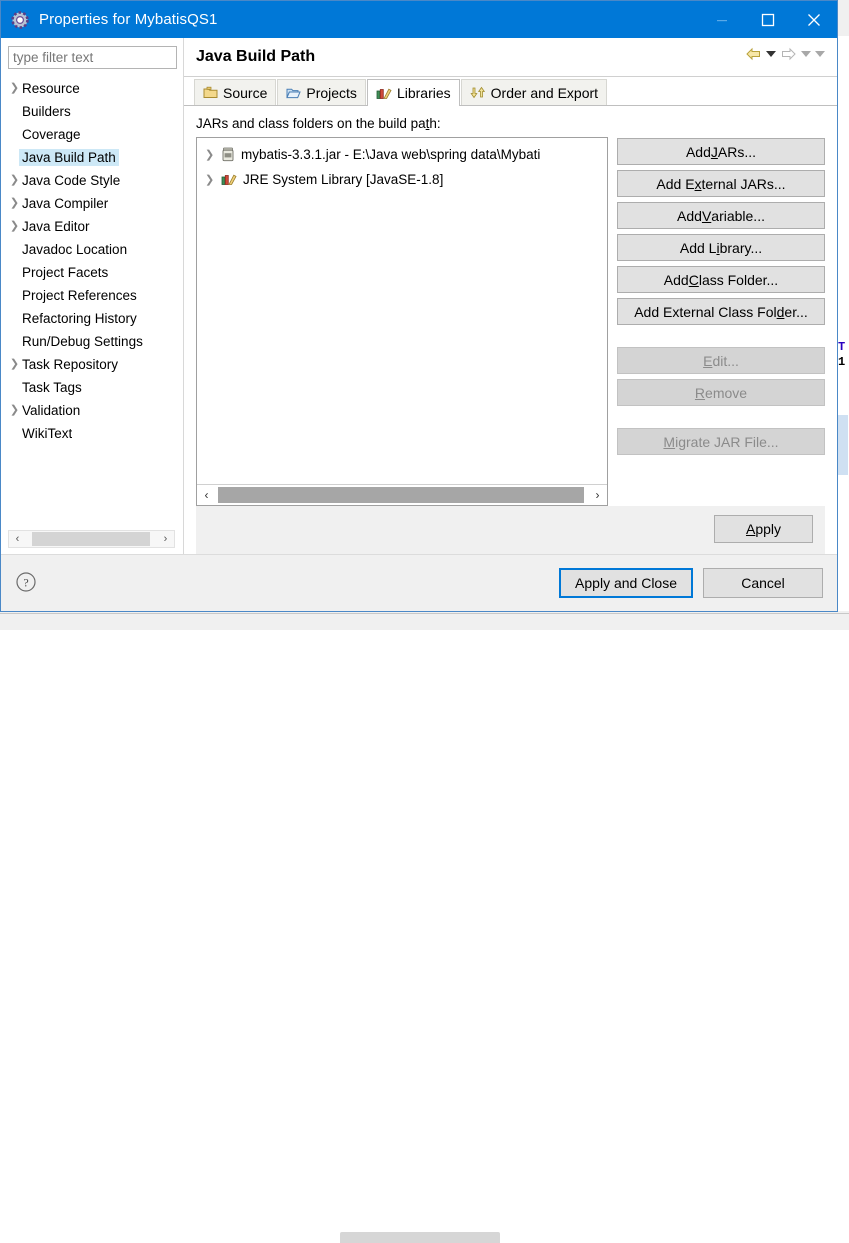  Describe the element at coordinates (92, 272) in the screenshot. I see `sidebar-item-project-facets: Project Facets` at that location.